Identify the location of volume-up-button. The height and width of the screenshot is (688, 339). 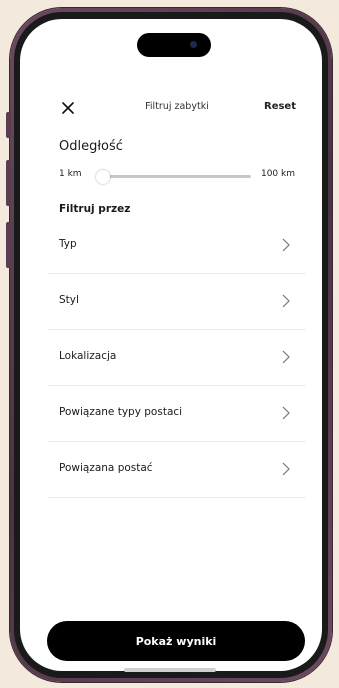
(8, 183).